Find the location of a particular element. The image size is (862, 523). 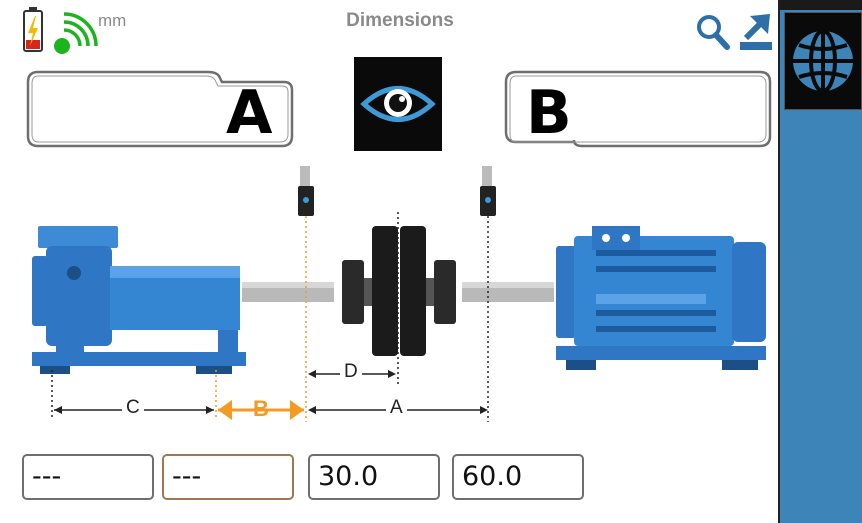

search-icon is located at coordinates (713, 34).